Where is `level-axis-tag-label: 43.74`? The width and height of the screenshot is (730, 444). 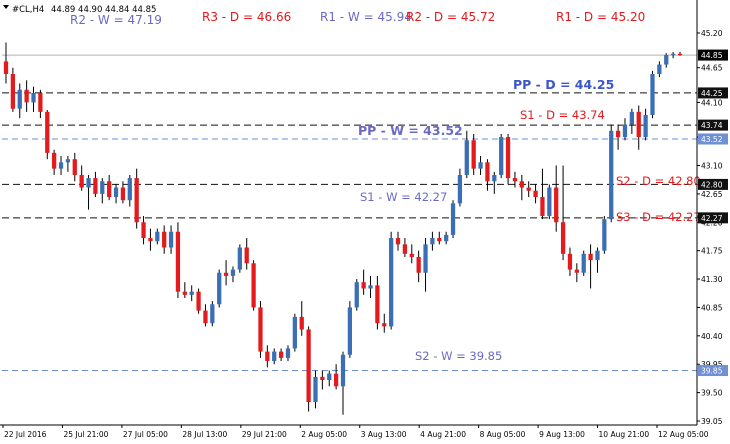
level-axis-tag-label: 43.74 is located at coordinates (712, 125).